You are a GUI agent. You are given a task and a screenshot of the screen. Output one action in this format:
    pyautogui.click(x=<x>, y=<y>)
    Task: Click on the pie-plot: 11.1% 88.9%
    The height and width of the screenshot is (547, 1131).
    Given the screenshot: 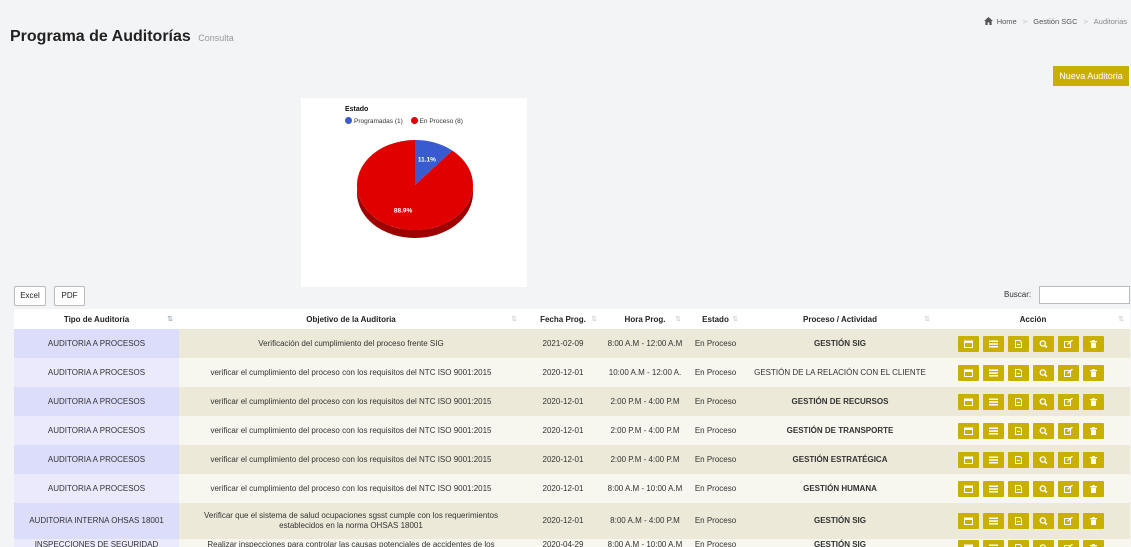 What is the action you would take?
    pyautogui.click(x=415, y=189)
    